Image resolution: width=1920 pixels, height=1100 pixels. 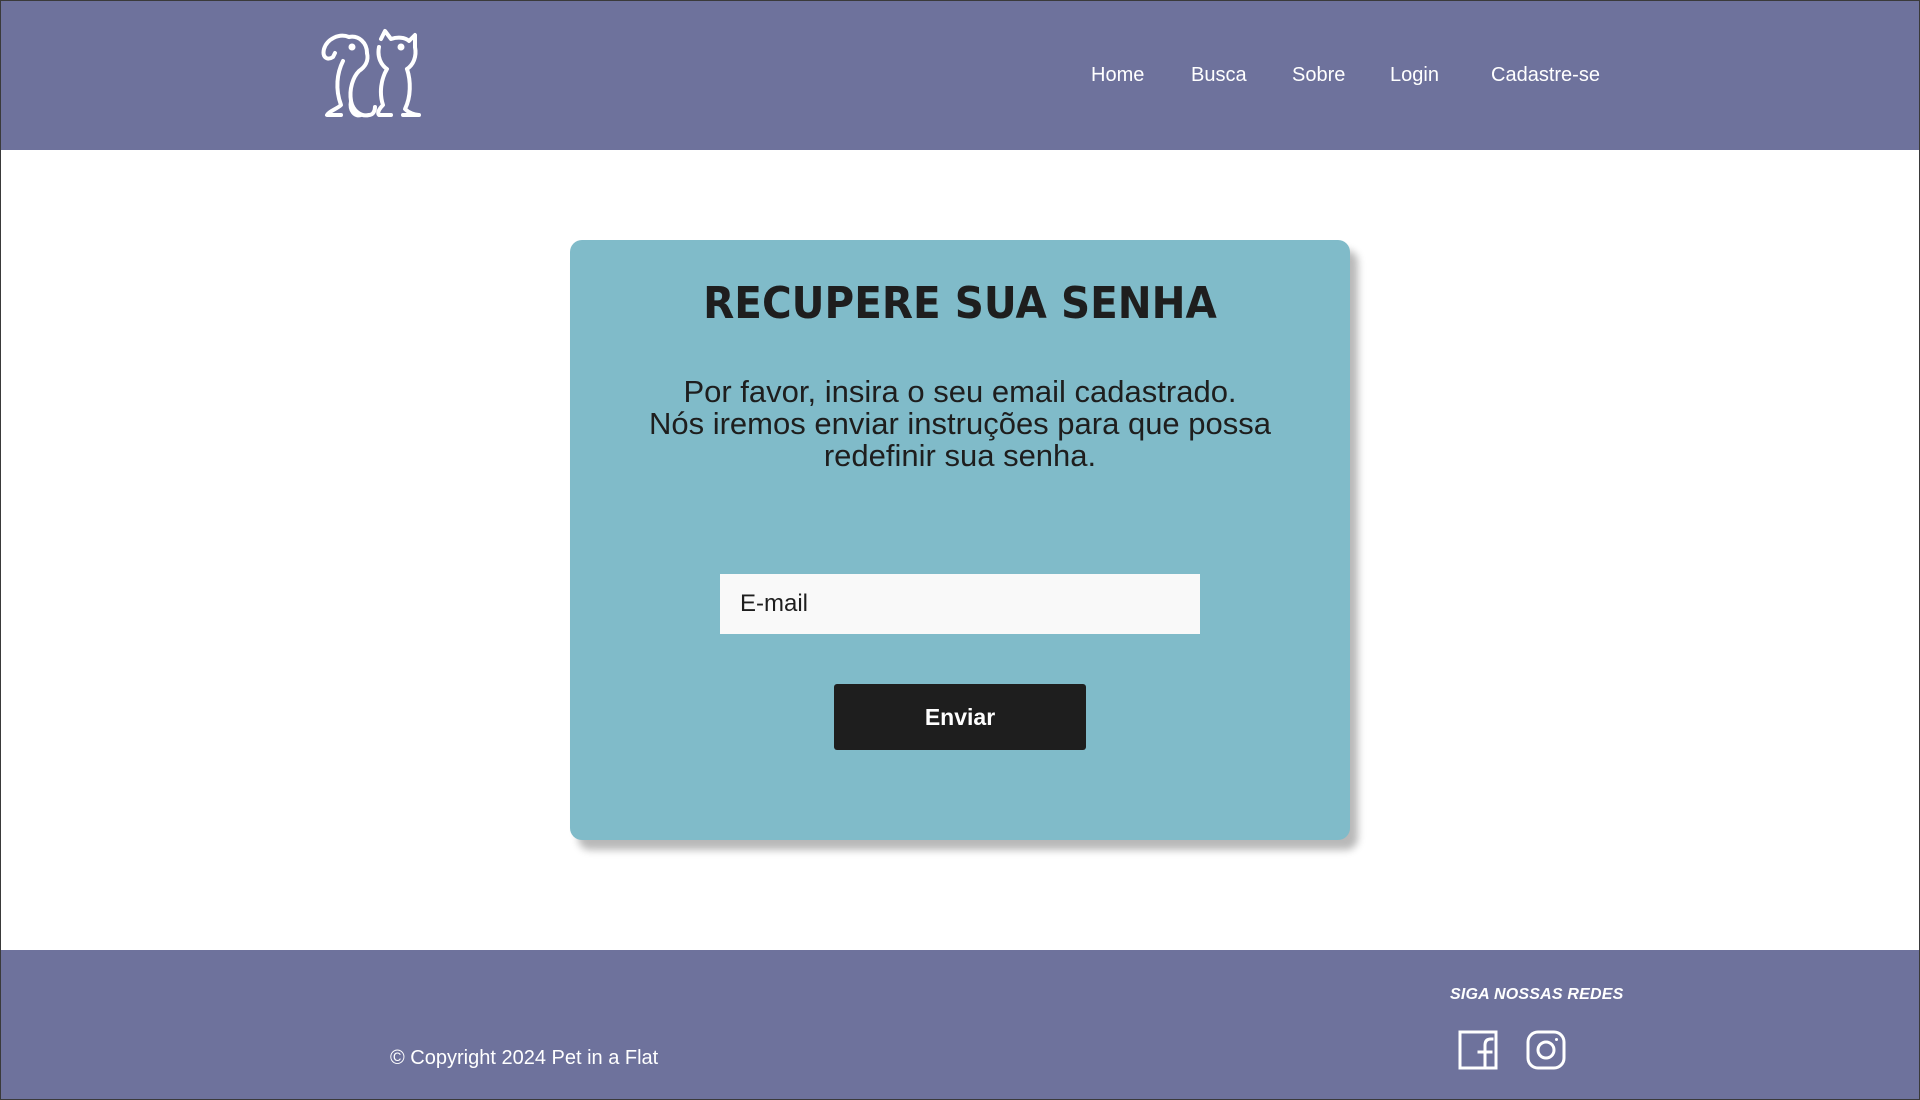 I want to click on site-footer, so click(x=960, y=1025).